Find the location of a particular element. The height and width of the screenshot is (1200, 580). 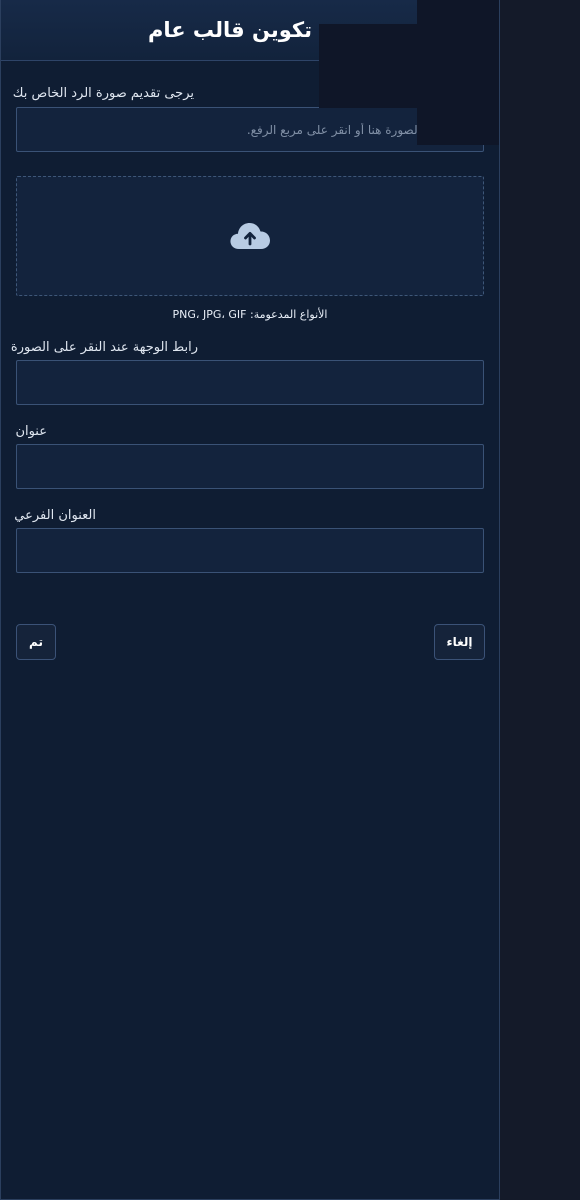

cloud-upload-icon is located at coordinates (250, 236).